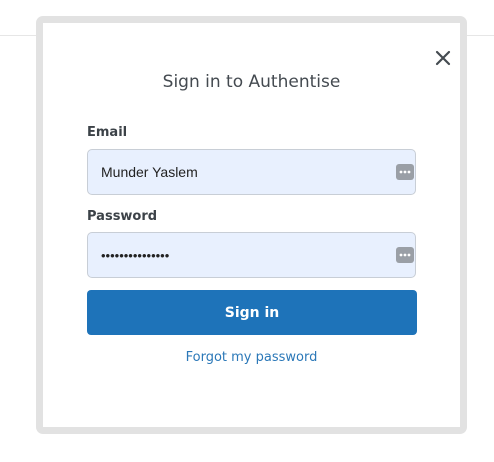  Describe the element at coordinates (251, 82) in the screenshot. I see `dialog-title: Sign in to Authentise` at that location.